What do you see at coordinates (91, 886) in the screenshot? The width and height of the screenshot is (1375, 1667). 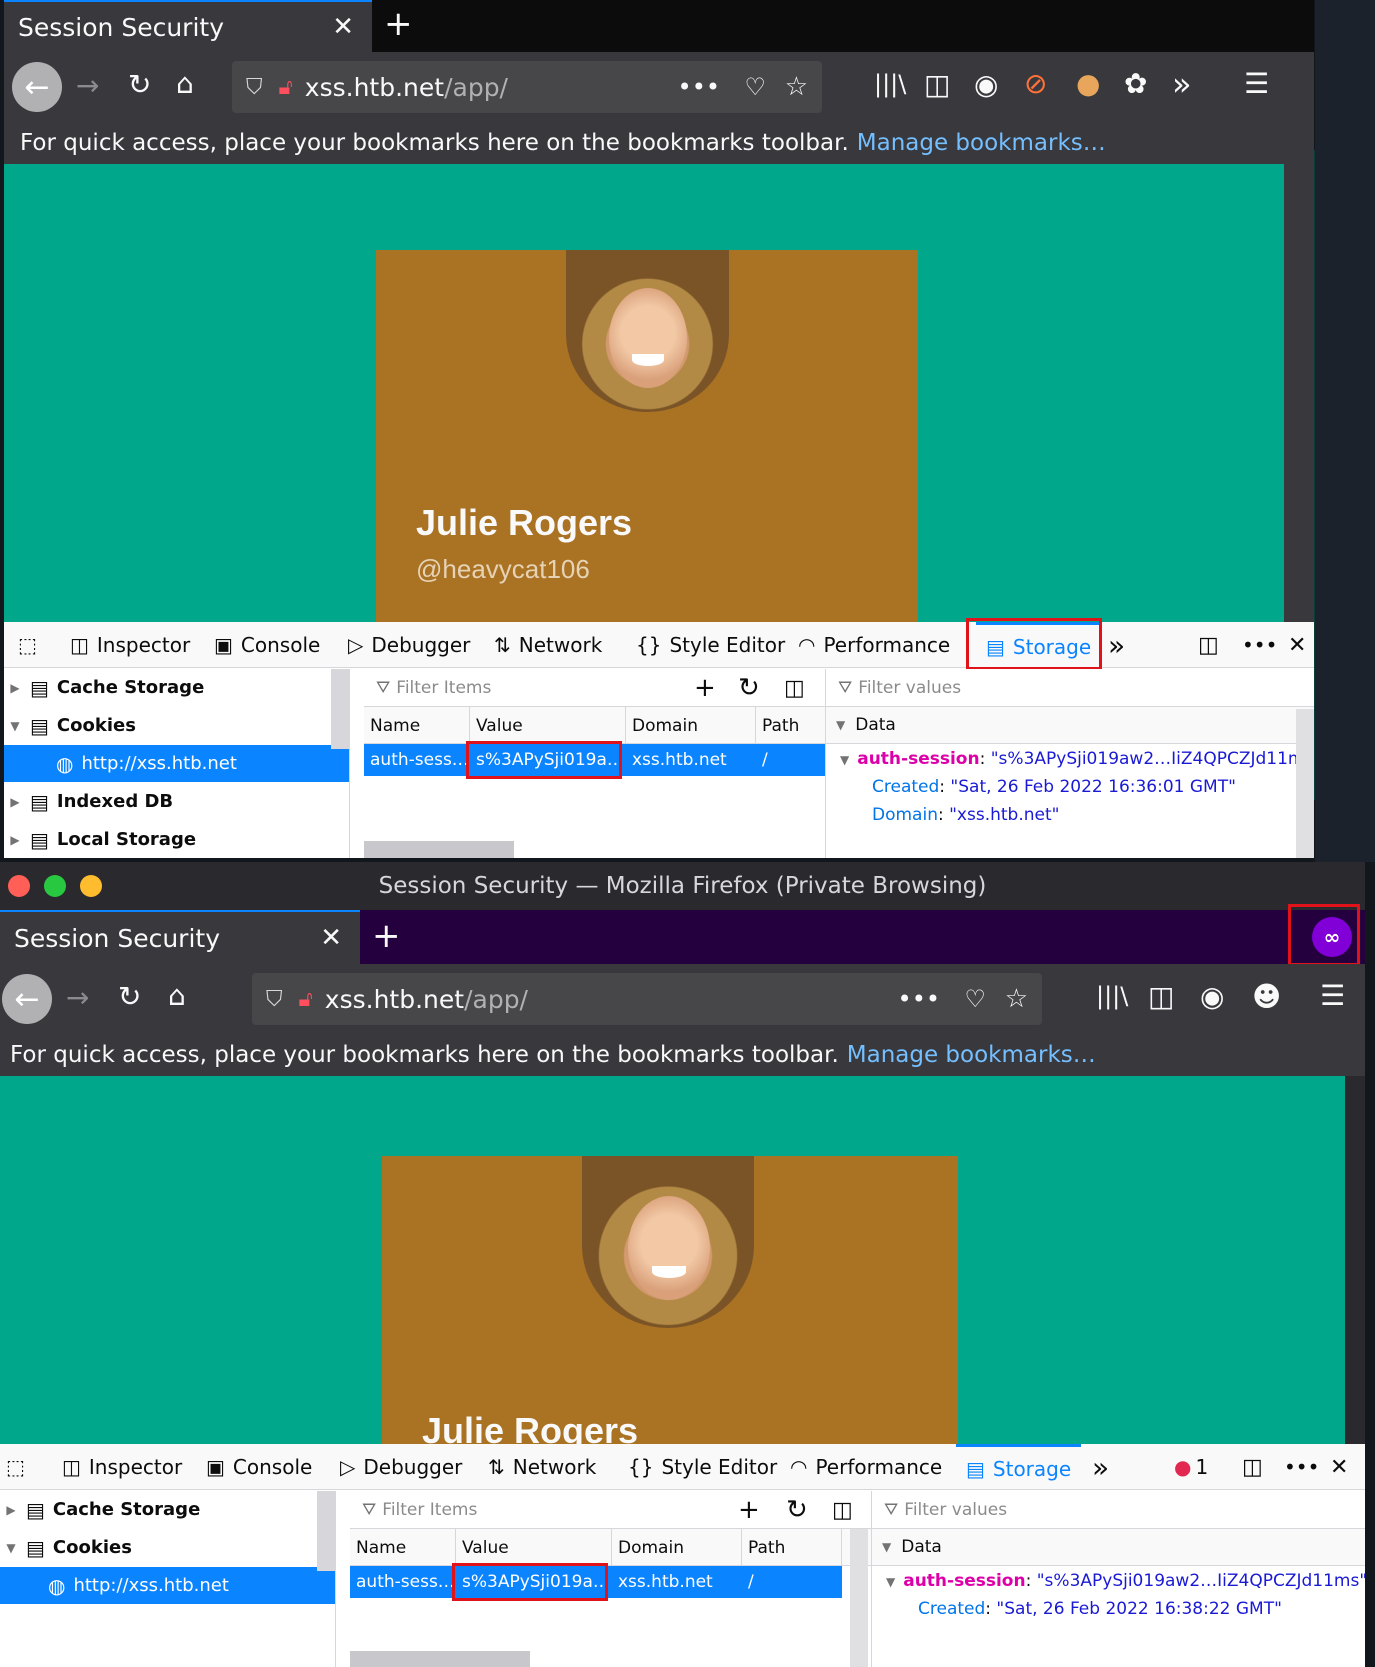 I see `zoom-window-button` at bounding box center [91, 886].